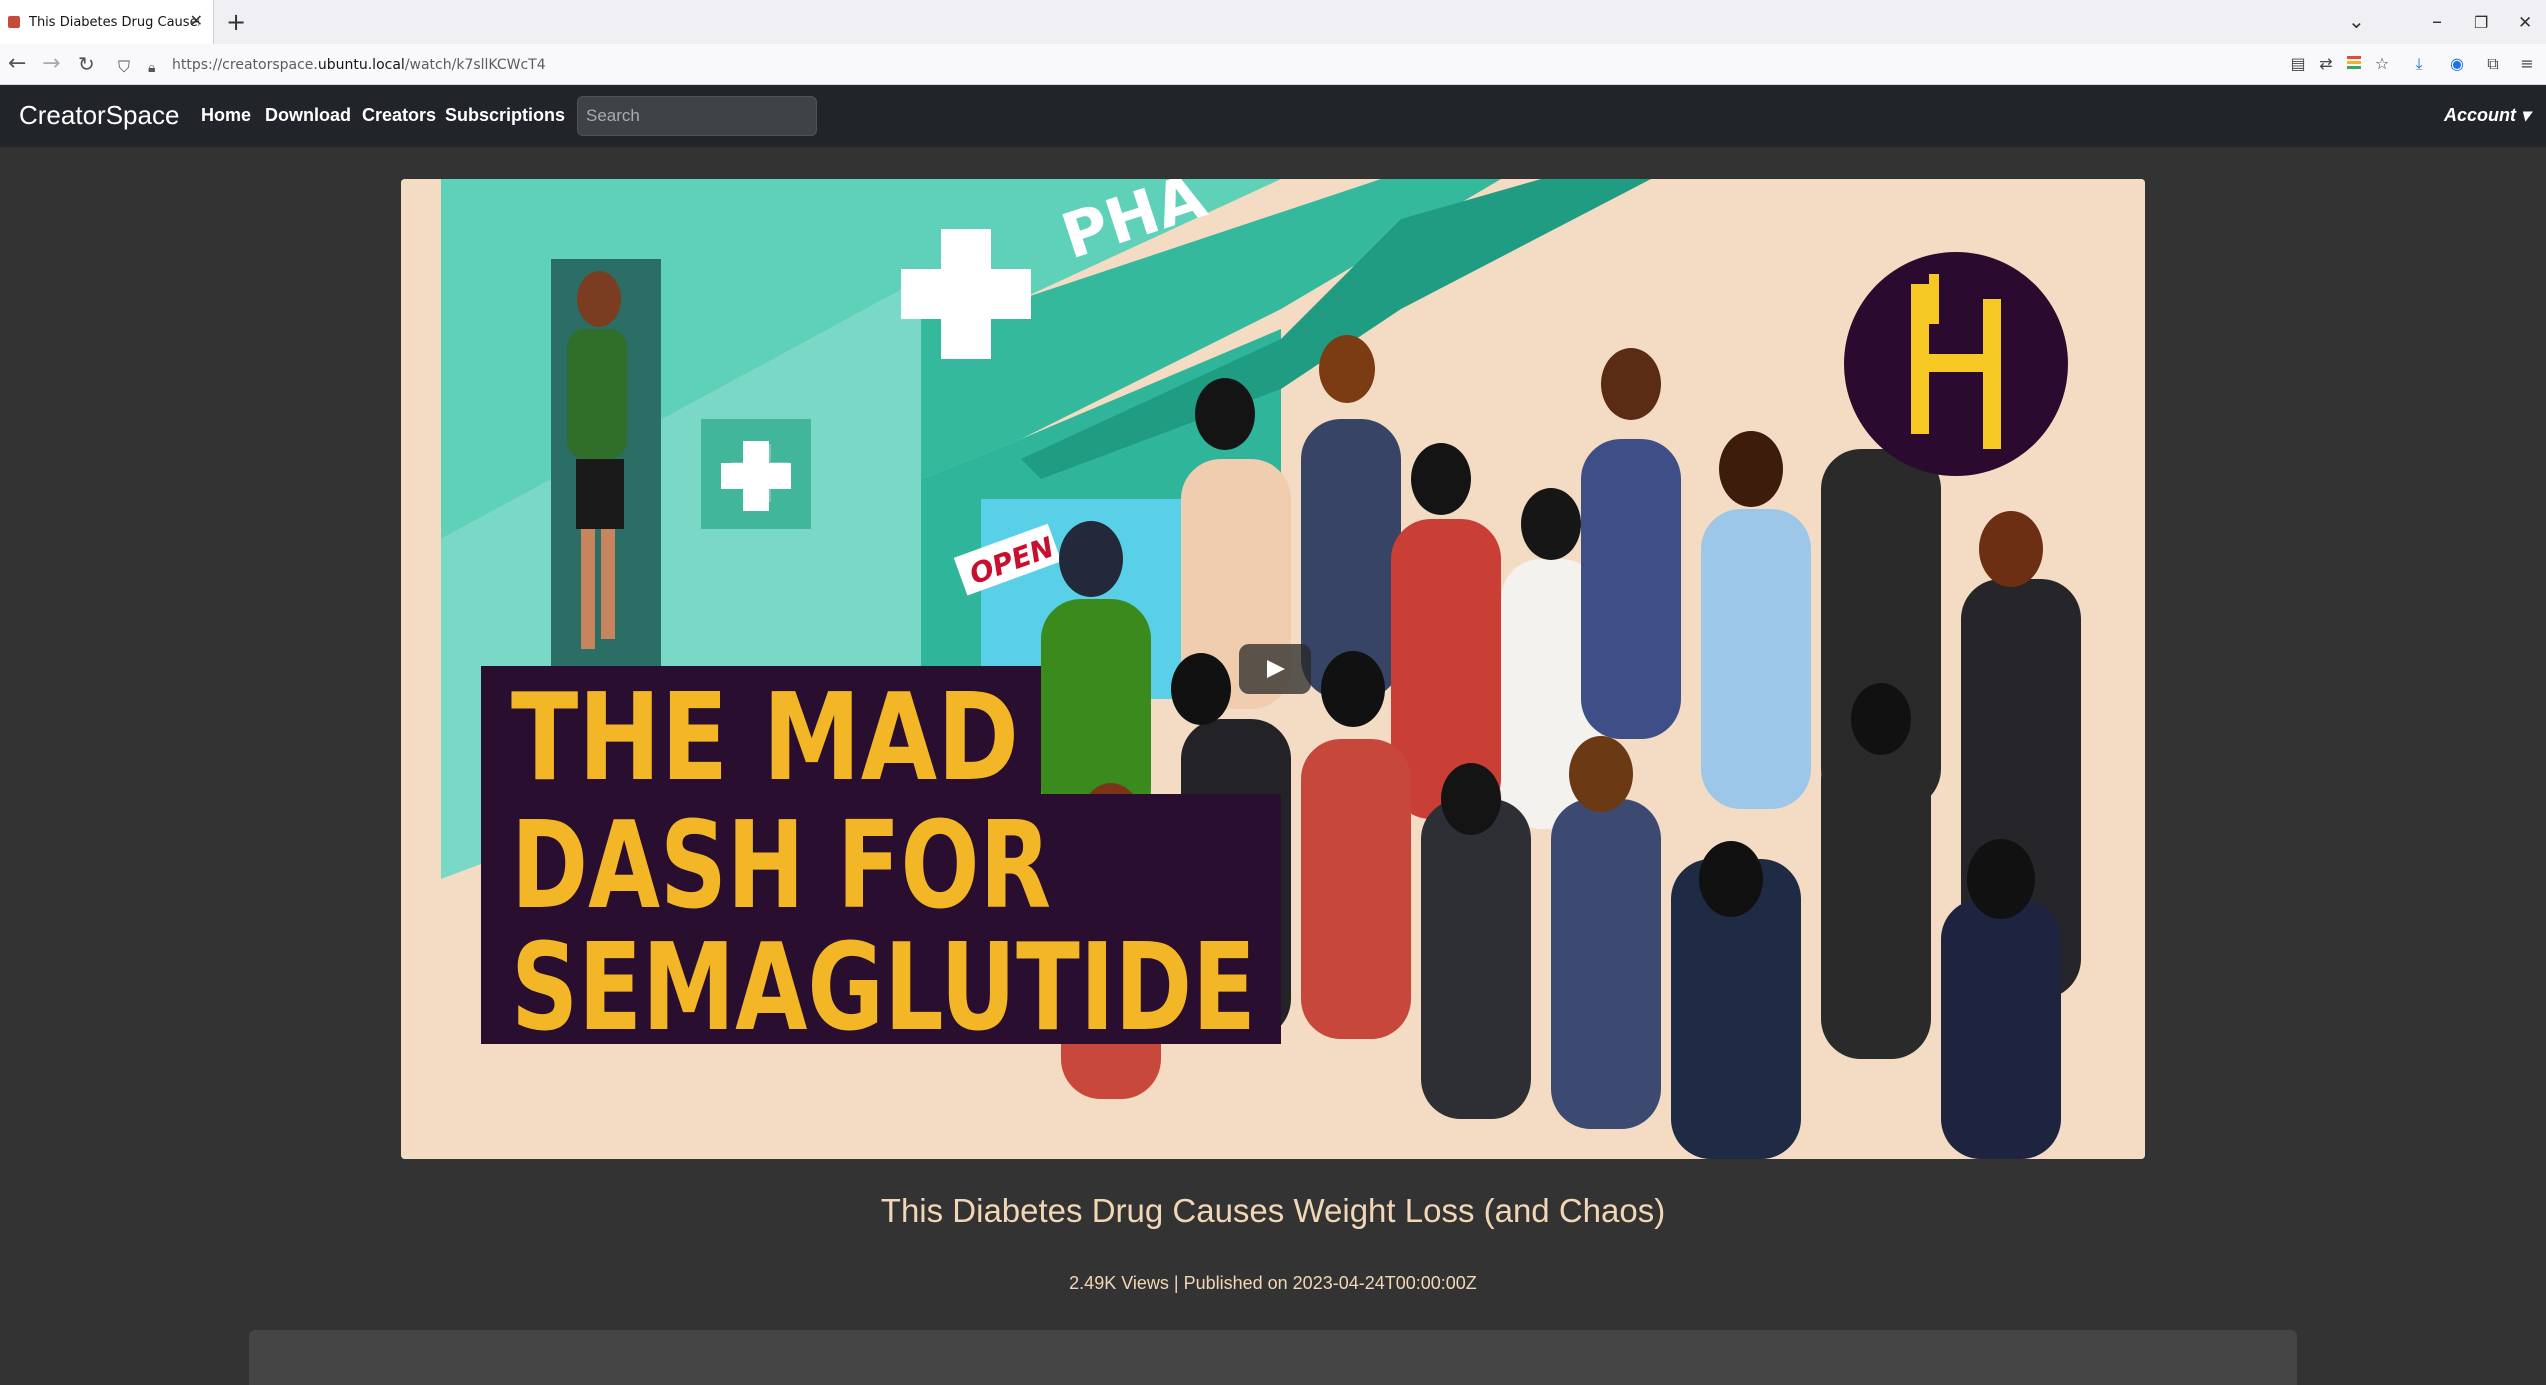  Describe the element at coordinates (51, 64) in the screenshot. I see `forward-icon: →` at that location.